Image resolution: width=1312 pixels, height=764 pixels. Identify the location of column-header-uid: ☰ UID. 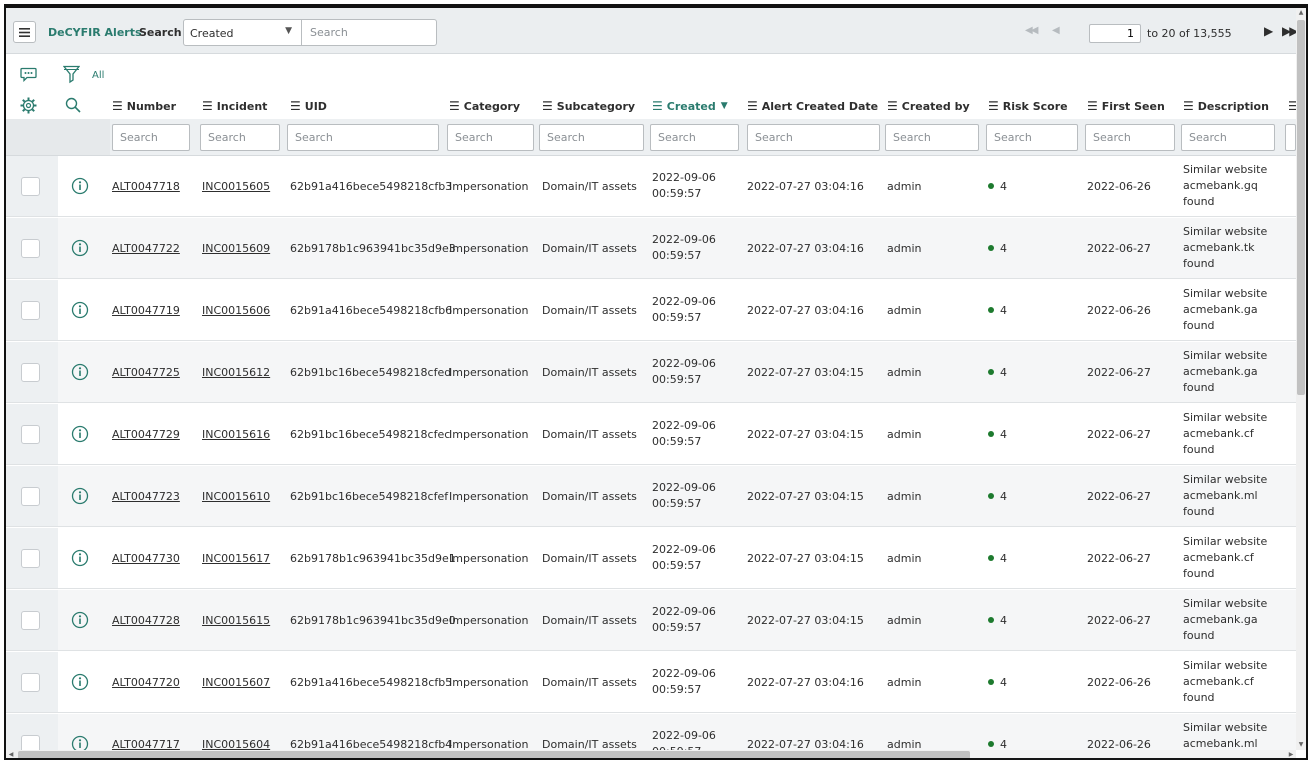
(308, 106).